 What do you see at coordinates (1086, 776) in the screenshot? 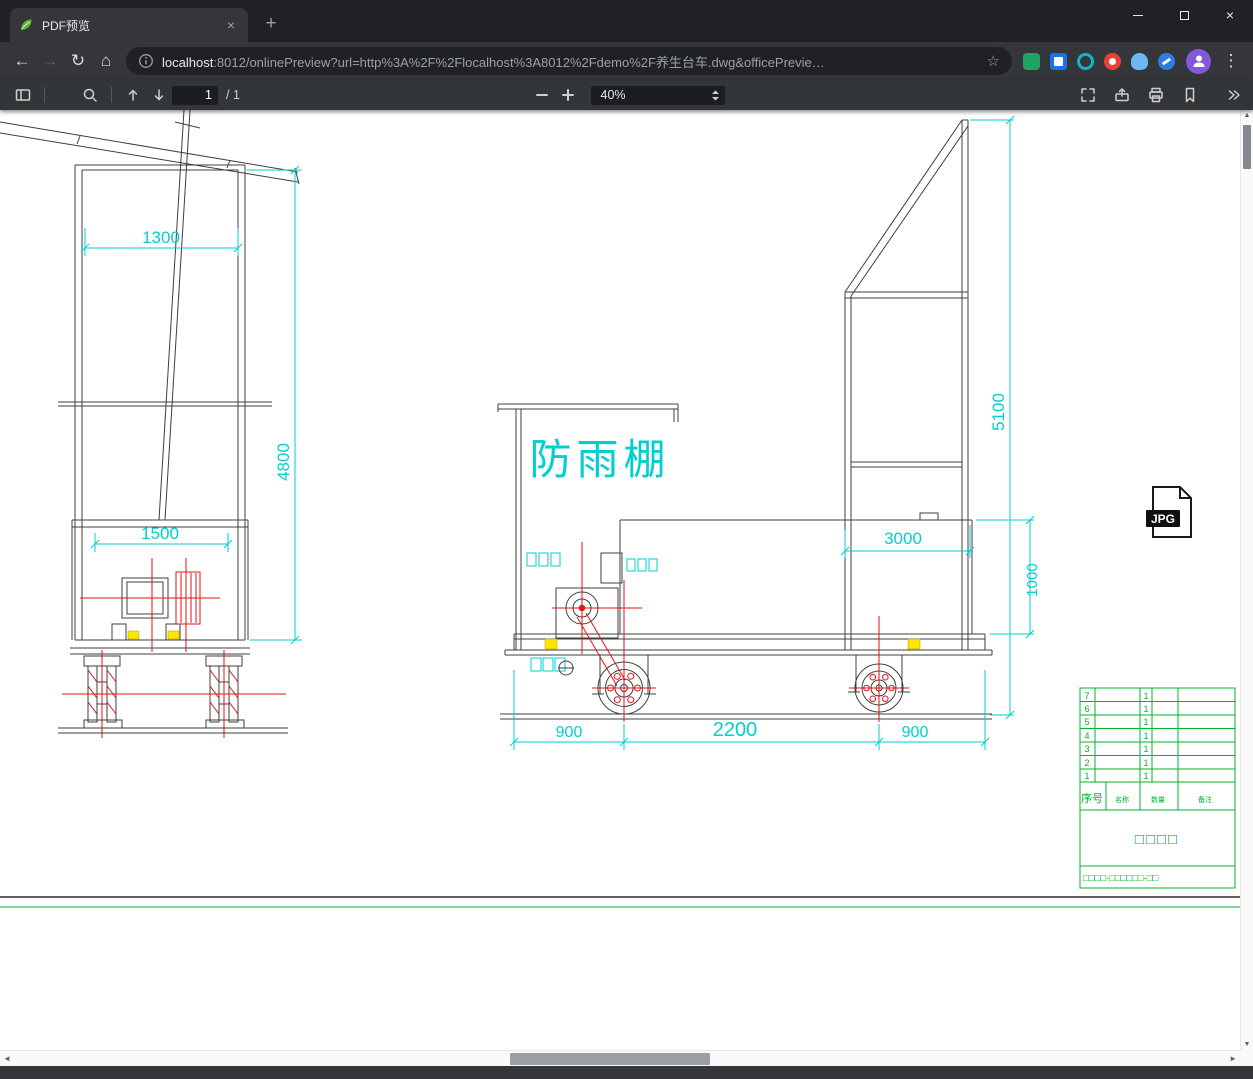
I see `row-seq: 1` at bounding box center [1086, 776].